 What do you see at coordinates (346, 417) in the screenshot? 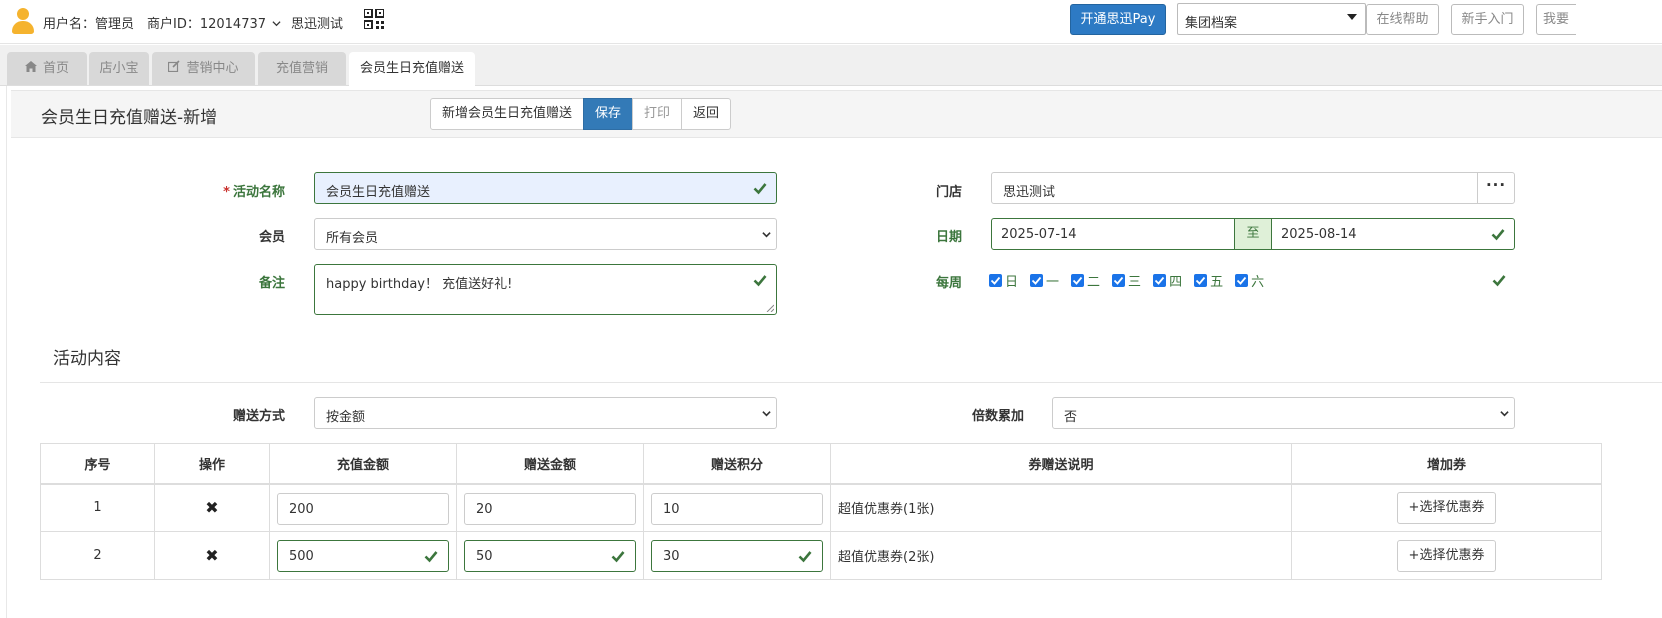
I see `gift-mode-value: 按金额` at bounding box center [346, 417].